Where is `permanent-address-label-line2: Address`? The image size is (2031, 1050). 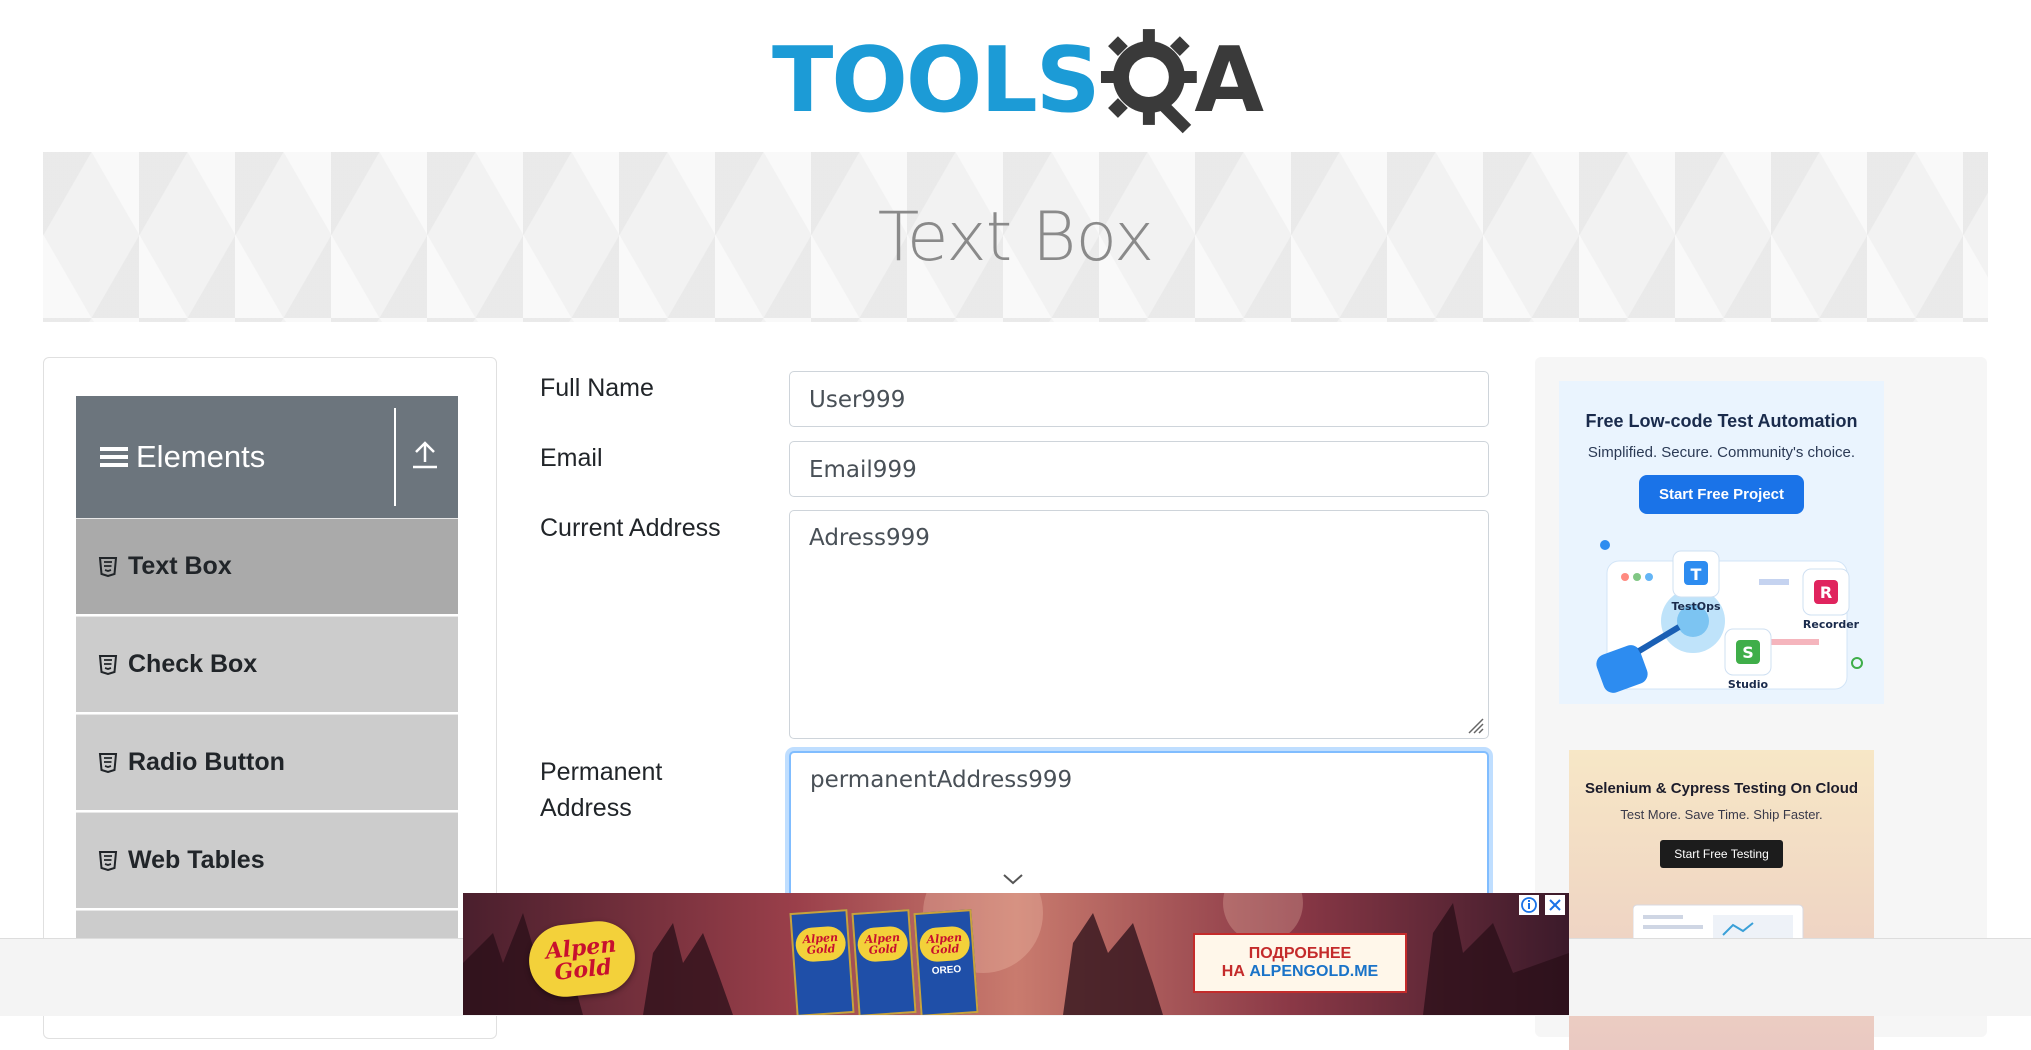
permanent-address-label-line2: Address is located at coordinates (586, 808).